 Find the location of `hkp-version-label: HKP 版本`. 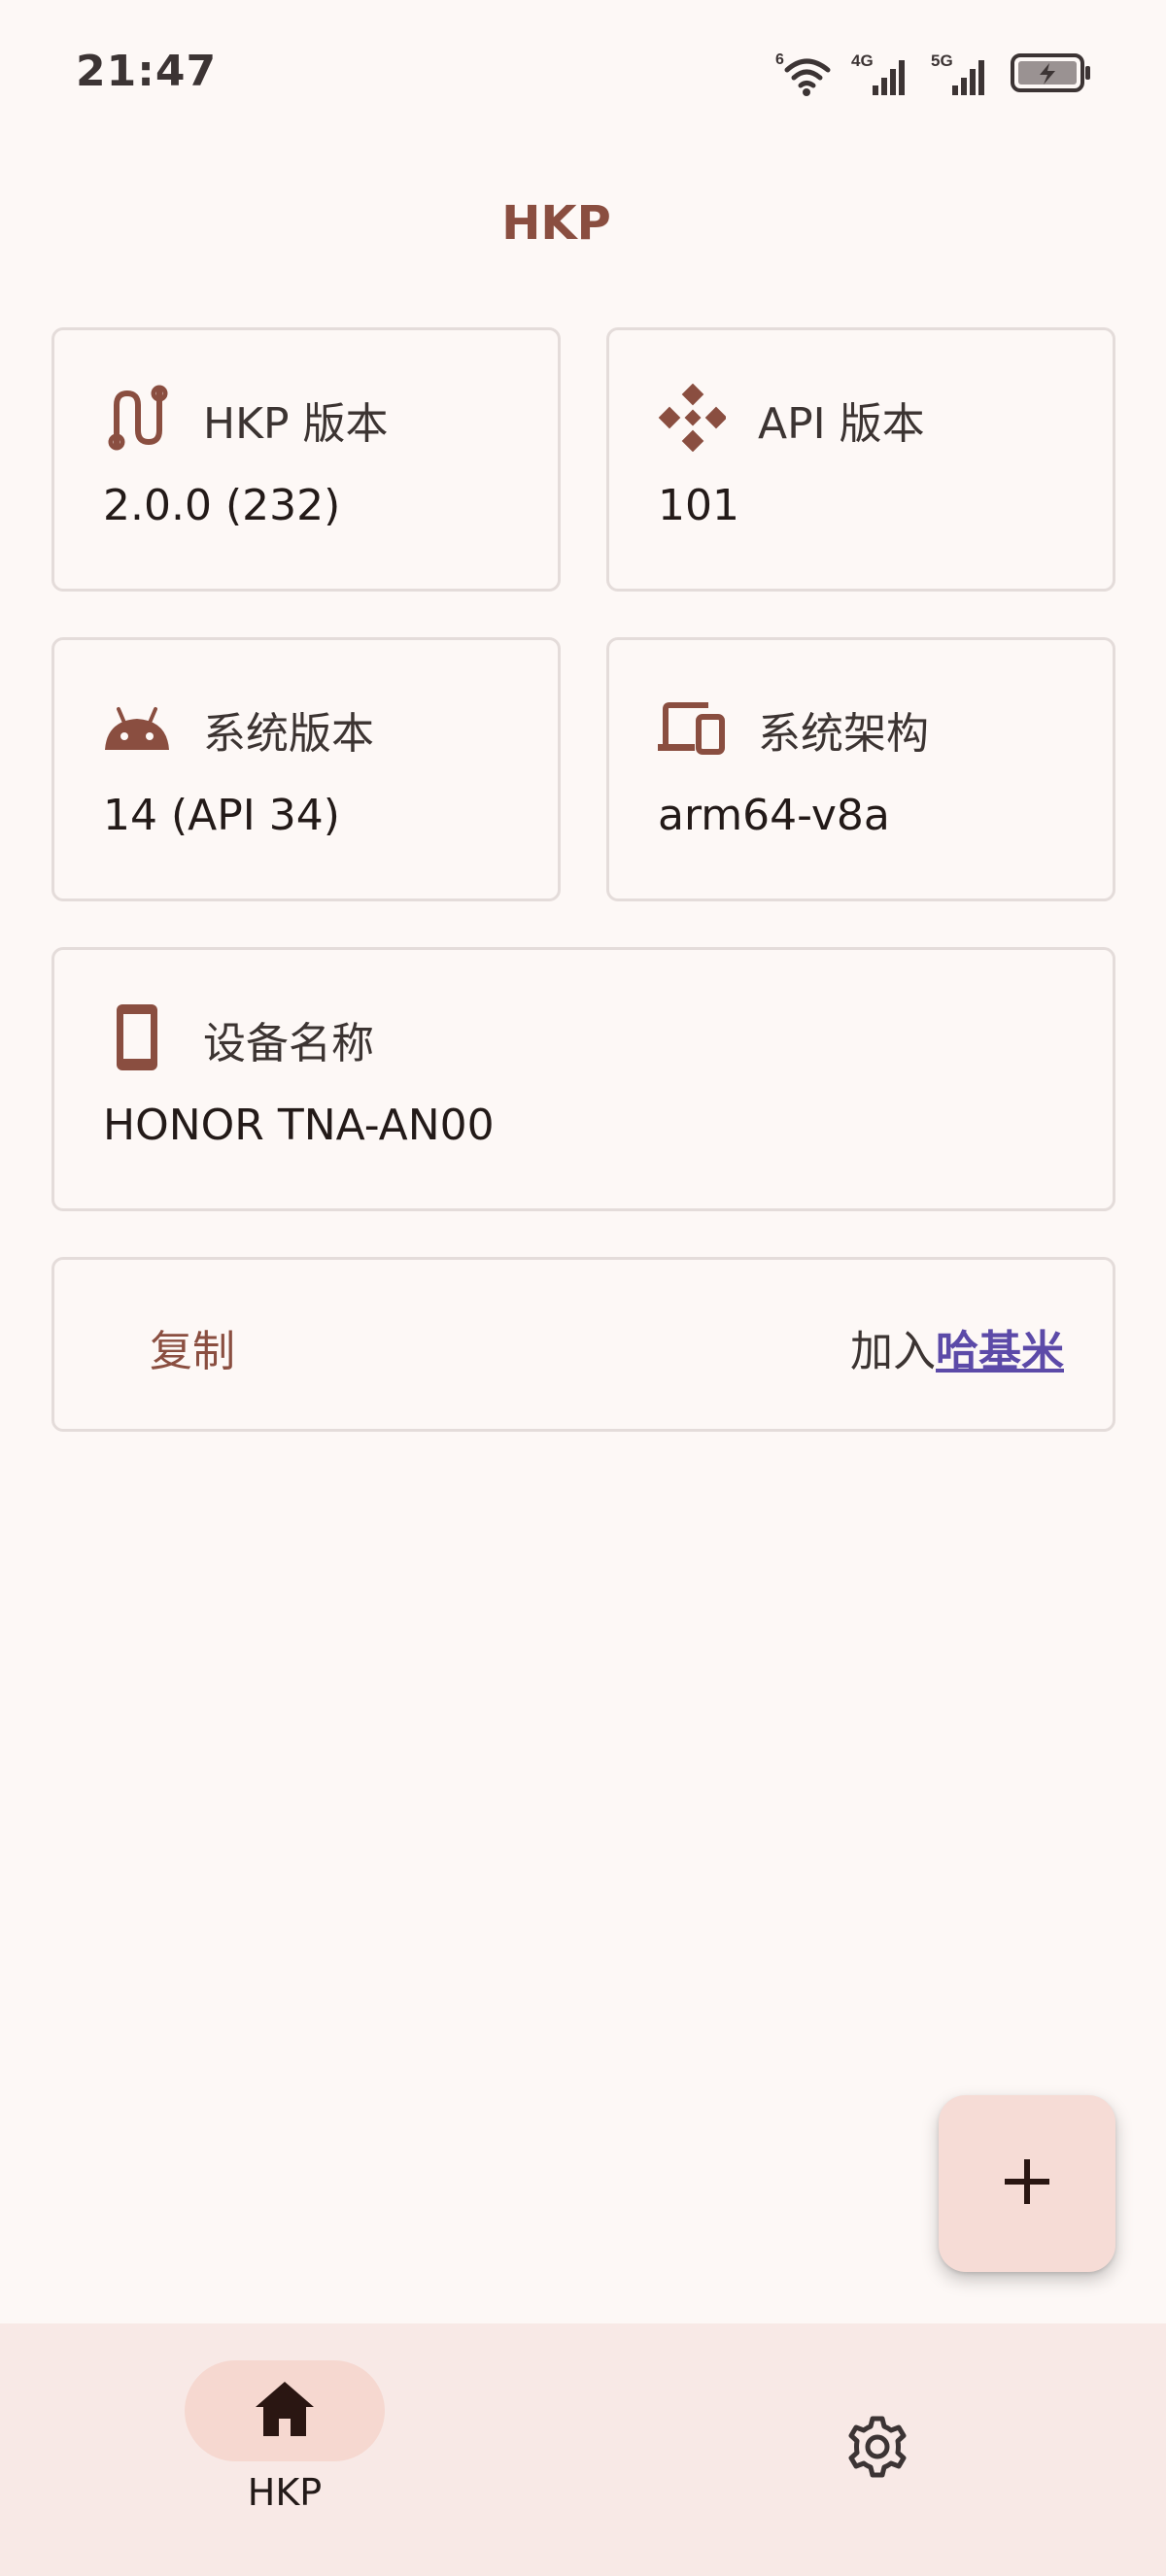

hkp-version-label: HKP 版本 is located at coordinates (296, 424).